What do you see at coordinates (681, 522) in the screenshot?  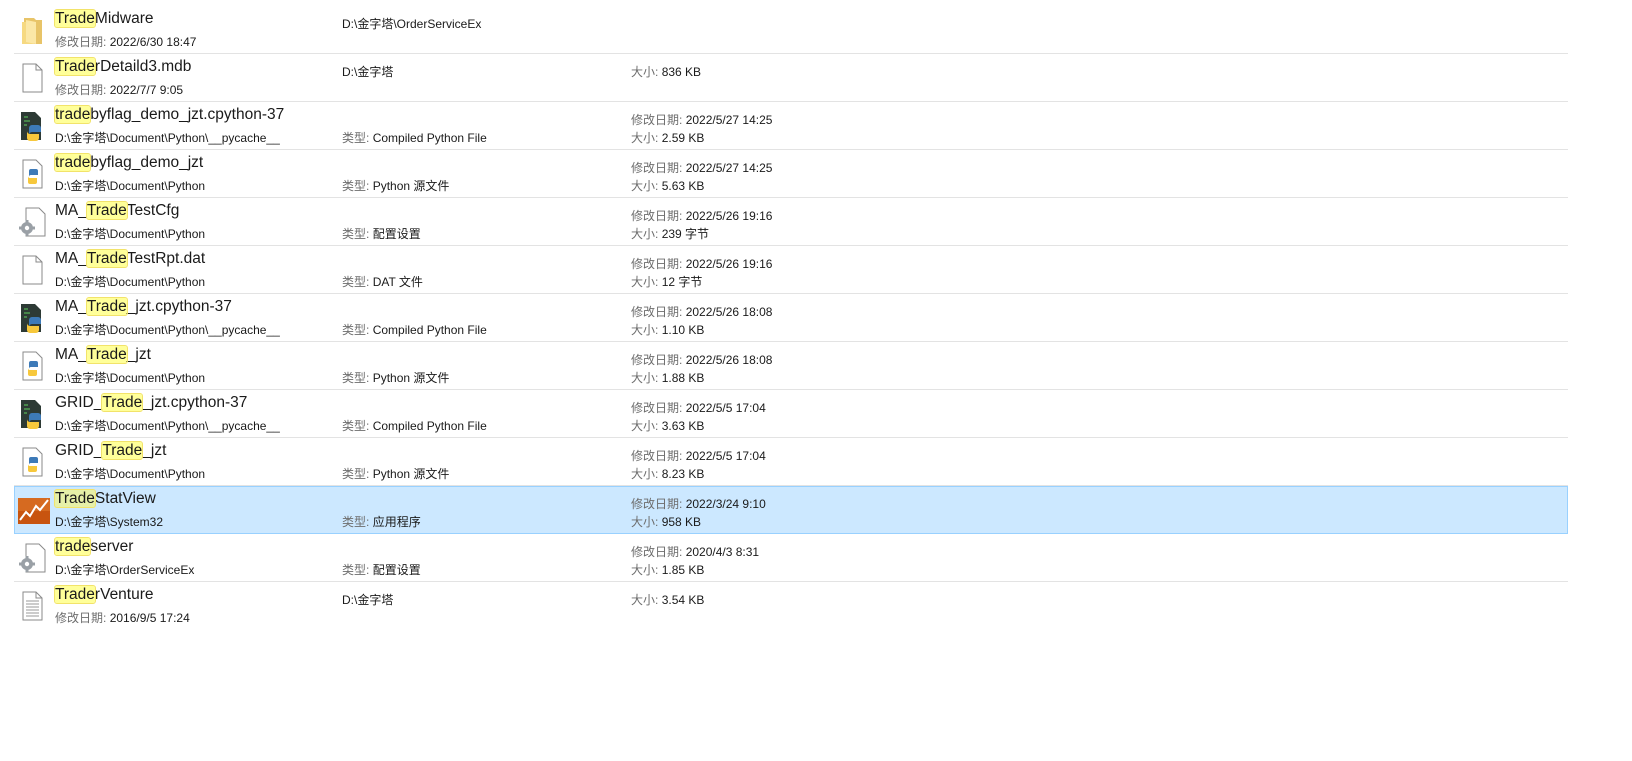 I see `field-value: 958 KB` at bounding box center [681, 522].